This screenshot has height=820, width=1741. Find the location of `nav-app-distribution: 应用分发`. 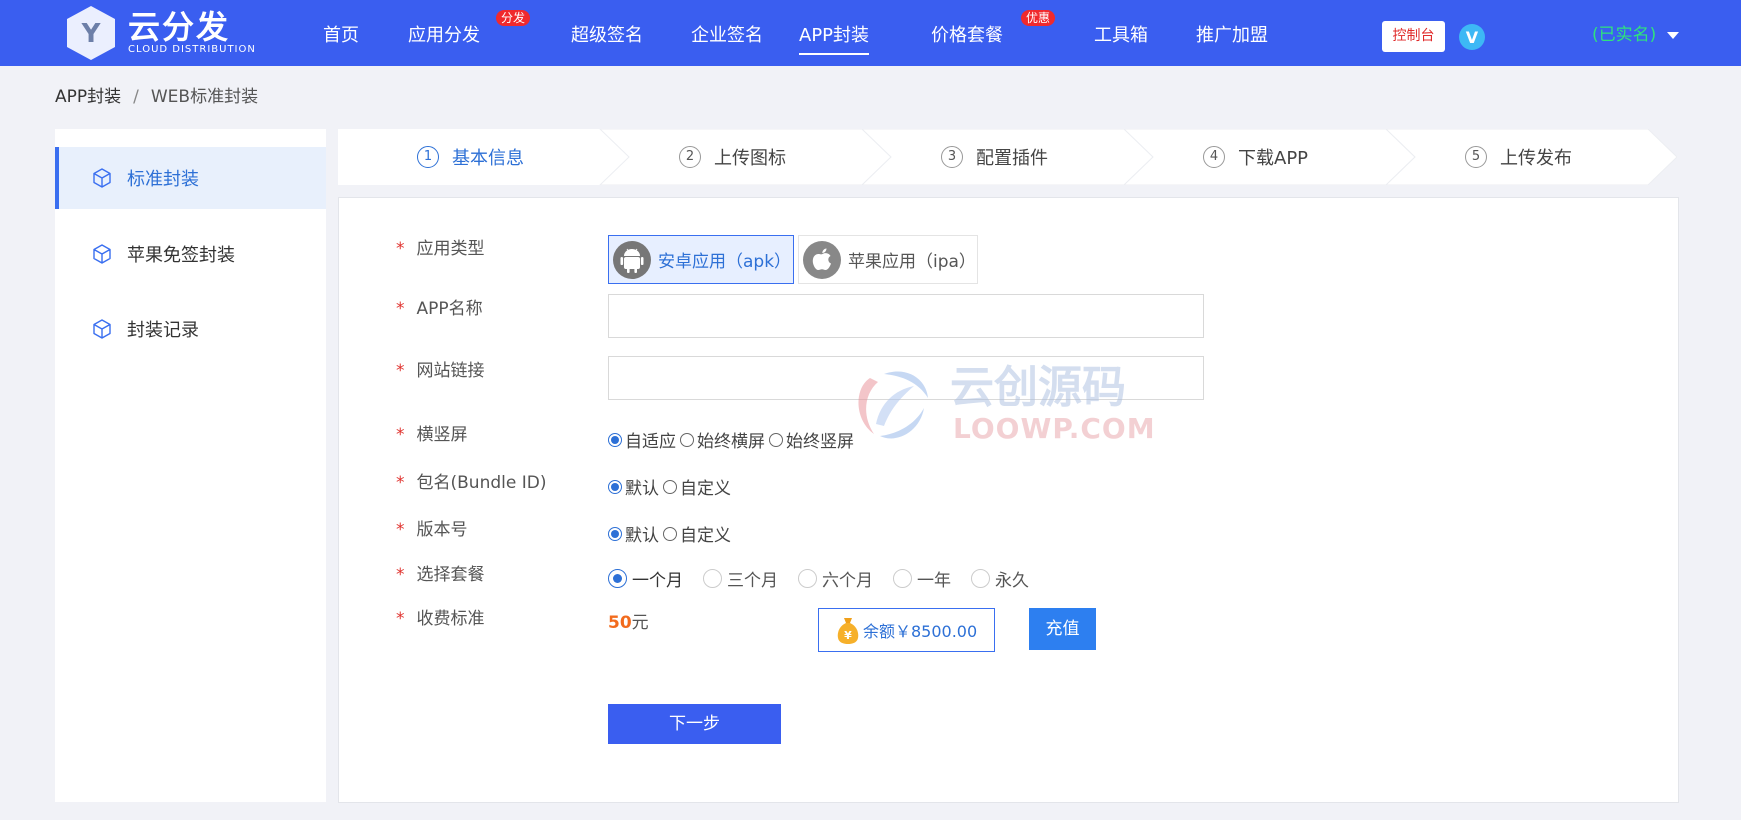

nav-app-distribution: 应用分发 is located at coordinates (444, 33).